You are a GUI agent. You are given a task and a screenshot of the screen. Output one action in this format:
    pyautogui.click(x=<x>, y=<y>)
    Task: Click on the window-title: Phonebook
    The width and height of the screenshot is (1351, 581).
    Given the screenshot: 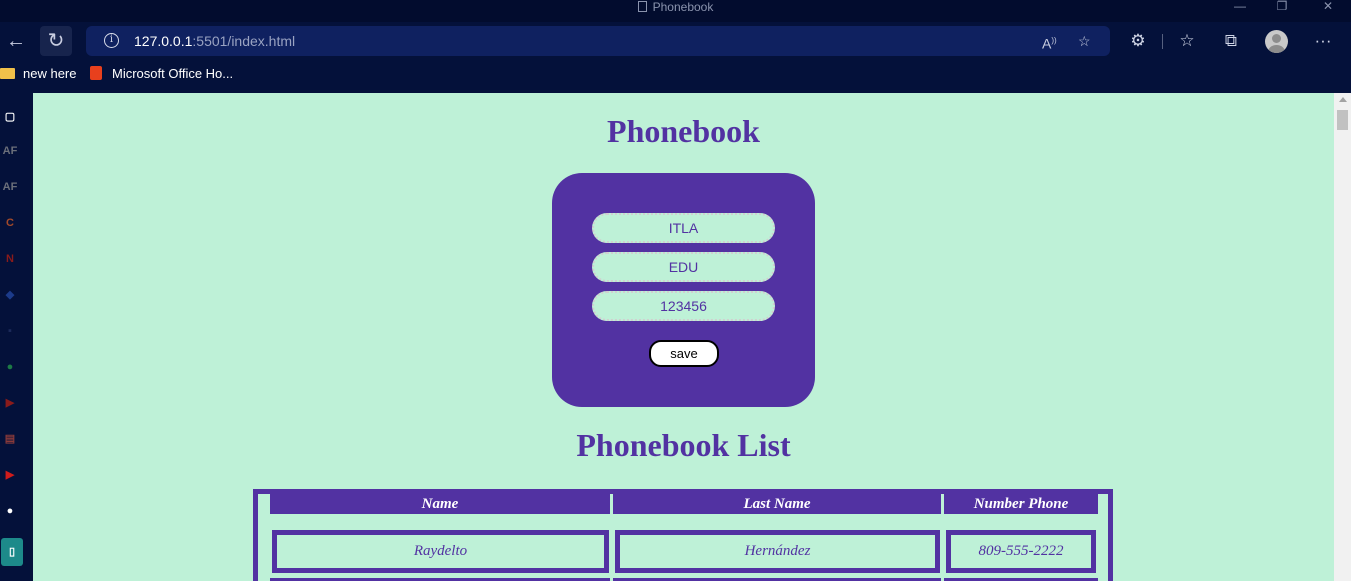 What is the action you would take?
    pyautogui.click(x=675, y=11)
    